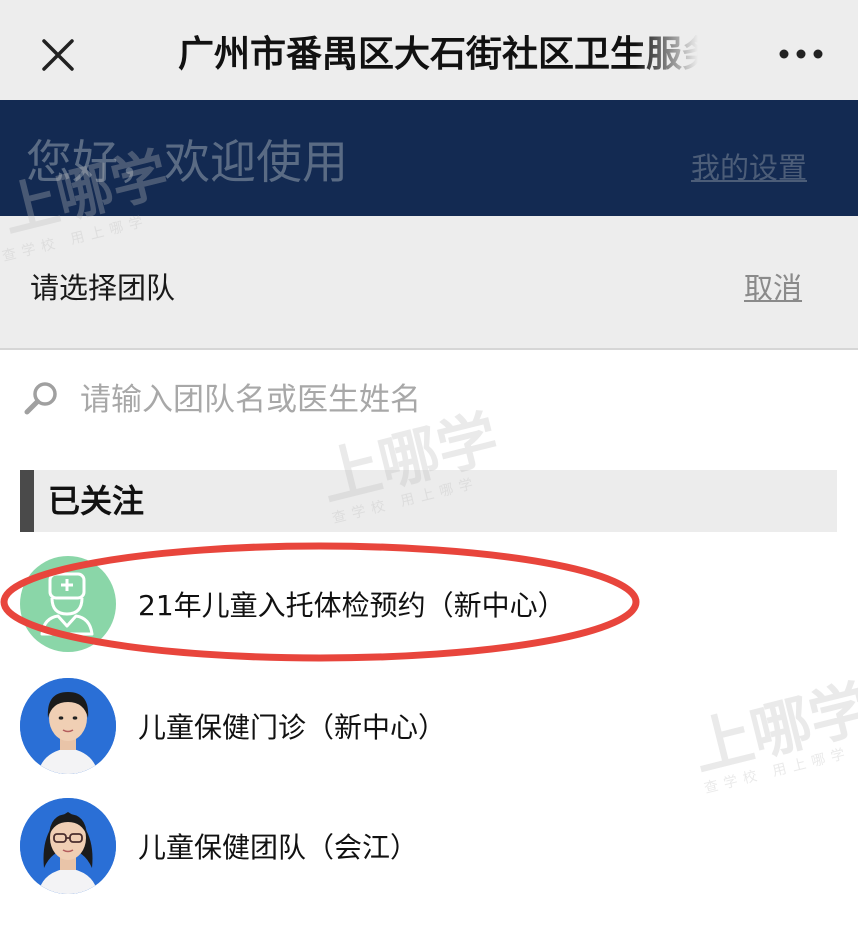 The height and width of the screenshot is (931, 858). I want to click on cancel-button: 取消, so click(773, 288).